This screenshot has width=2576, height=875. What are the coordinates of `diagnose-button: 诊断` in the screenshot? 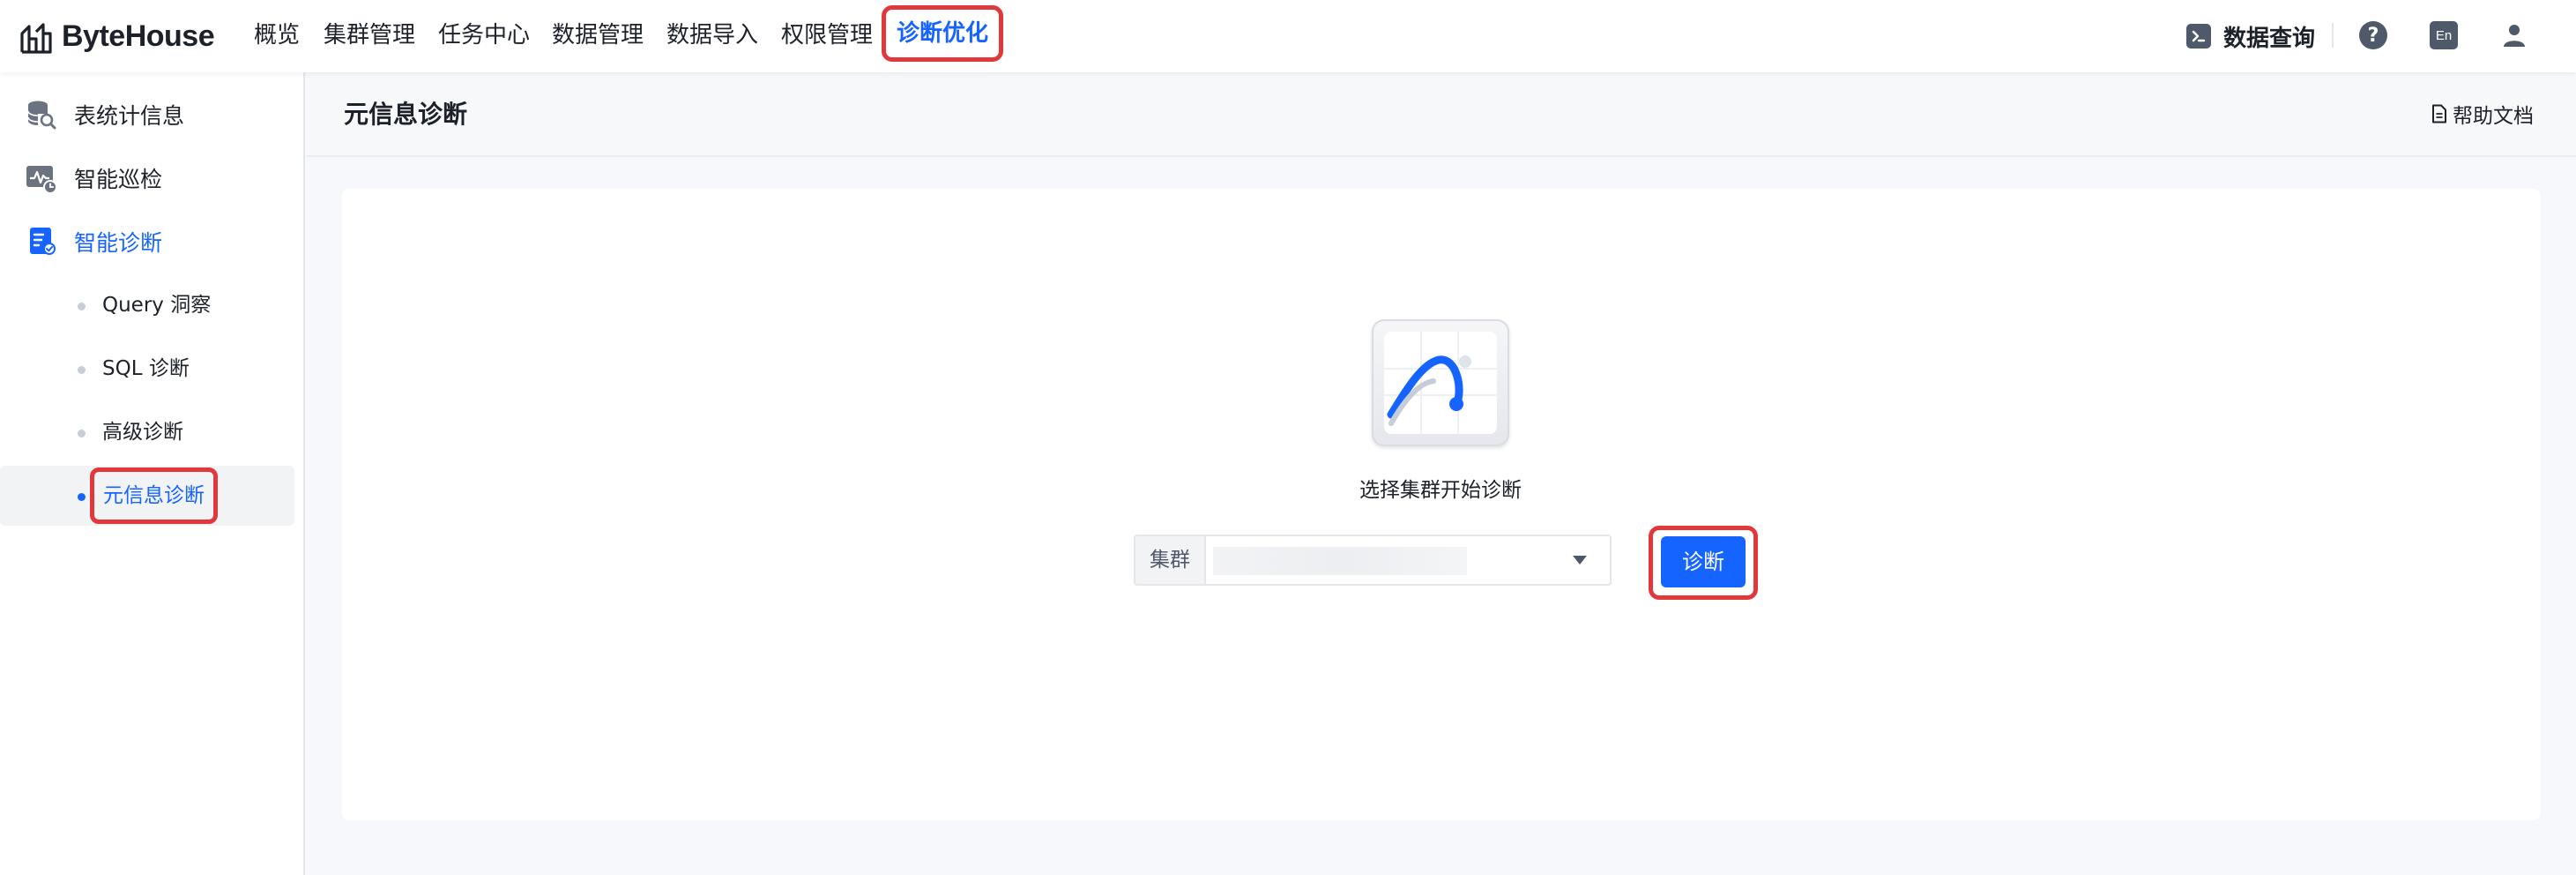 It's located at (1704, 561).